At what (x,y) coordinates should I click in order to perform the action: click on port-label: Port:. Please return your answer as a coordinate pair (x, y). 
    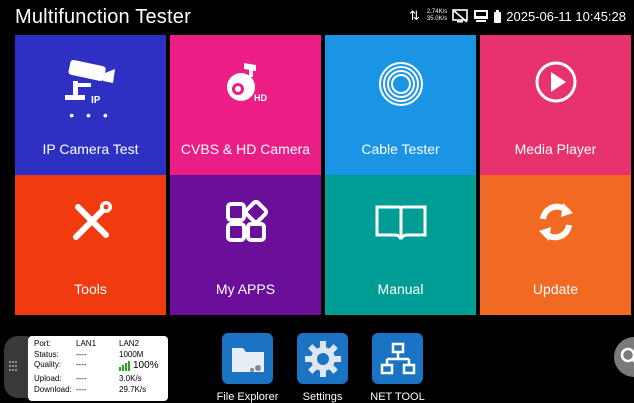
    Looking at the image, I should click on (42, 343).